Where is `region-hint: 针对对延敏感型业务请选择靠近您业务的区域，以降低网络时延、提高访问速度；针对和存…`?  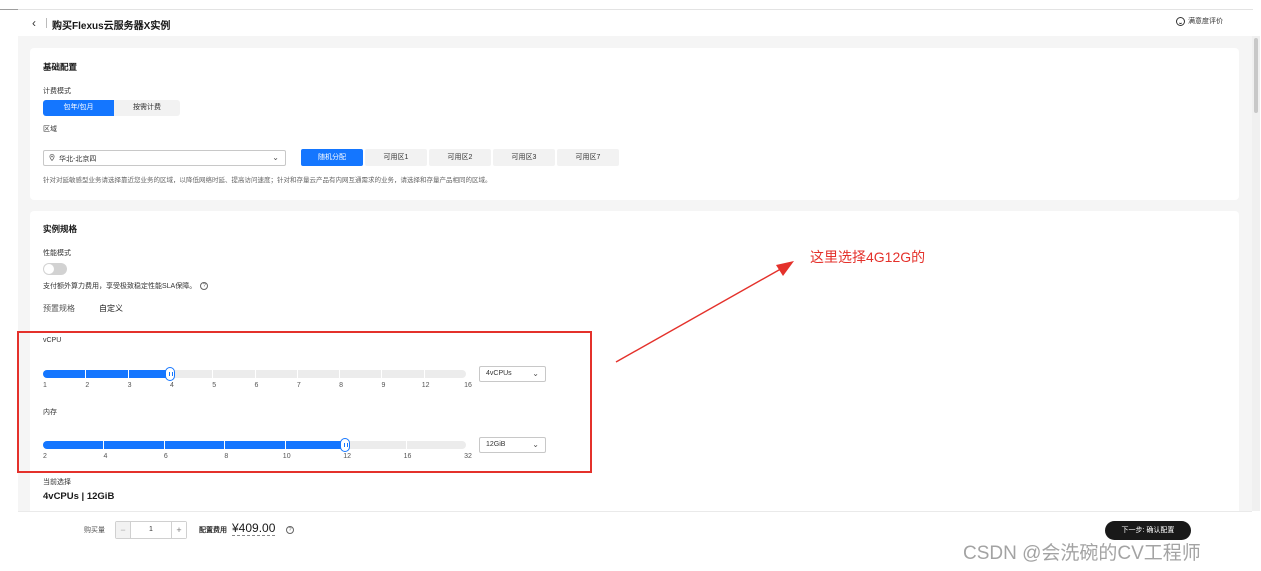 region-hint: 针对对延敏感型业务请选择靠近您业务的区域，以降低网络时延、提高访问速度；针对和存… is located at coordinates (267, 180).